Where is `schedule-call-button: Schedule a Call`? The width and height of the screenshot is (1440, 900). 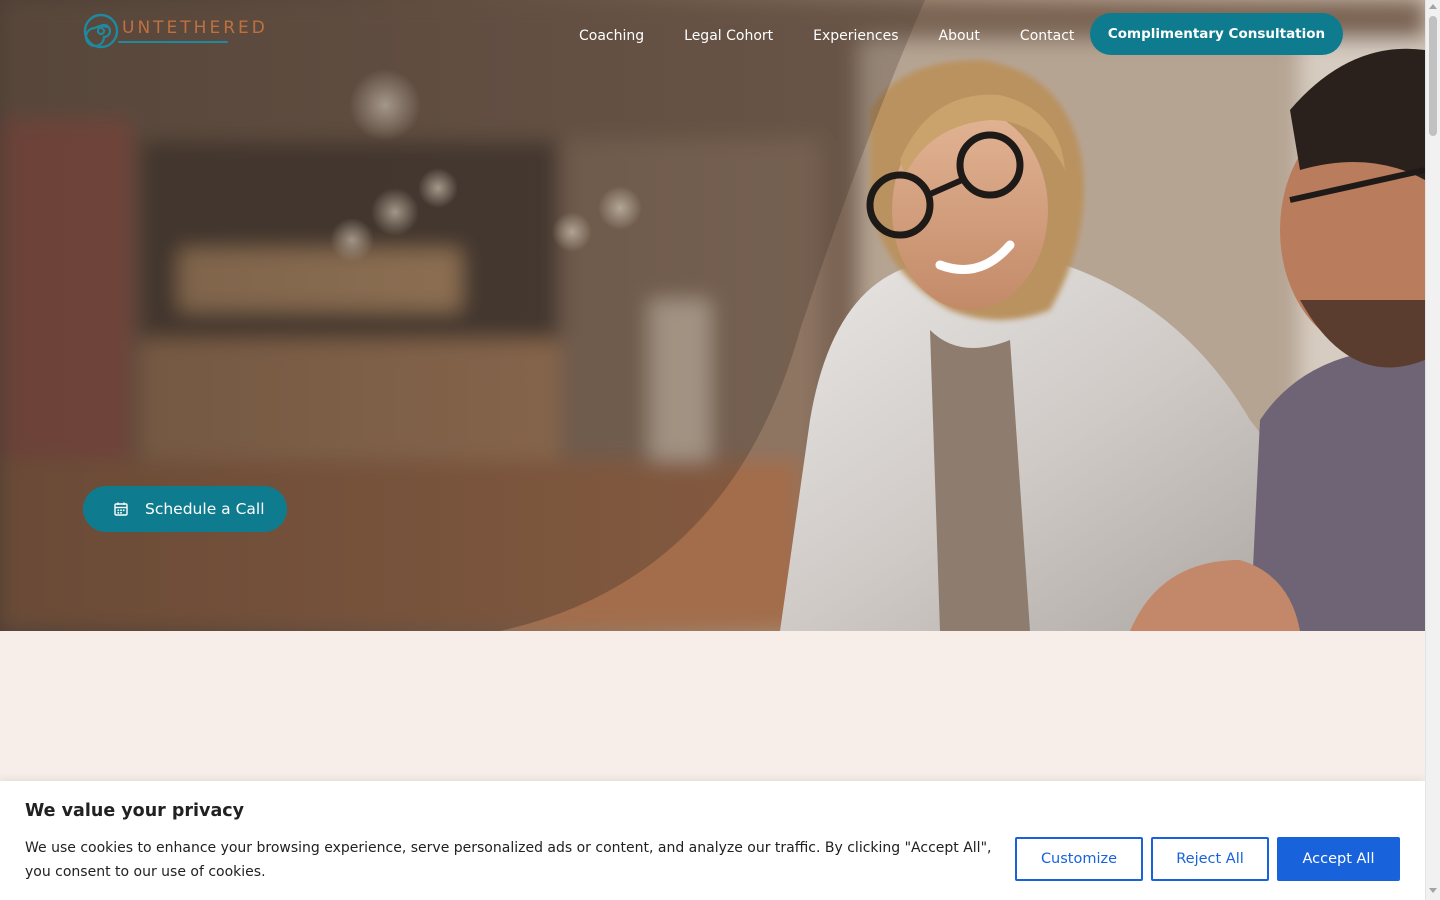 schedule-call-button: Schedule a Call is located at coordinates (185, 509).